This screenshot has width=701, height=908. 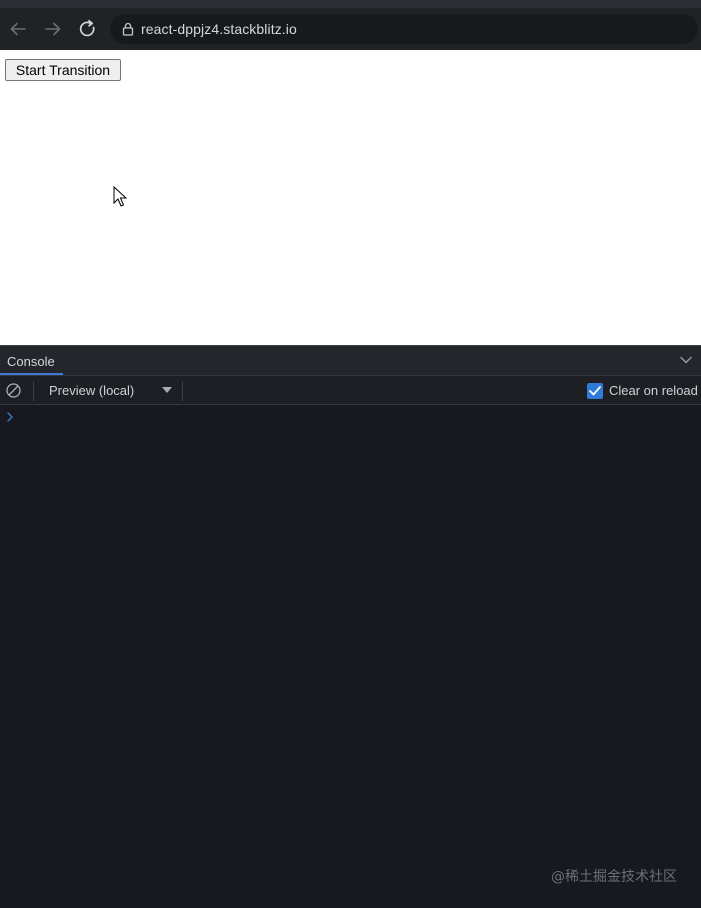 I want to click on arrow-right-icon, so click(x=53, y=29).